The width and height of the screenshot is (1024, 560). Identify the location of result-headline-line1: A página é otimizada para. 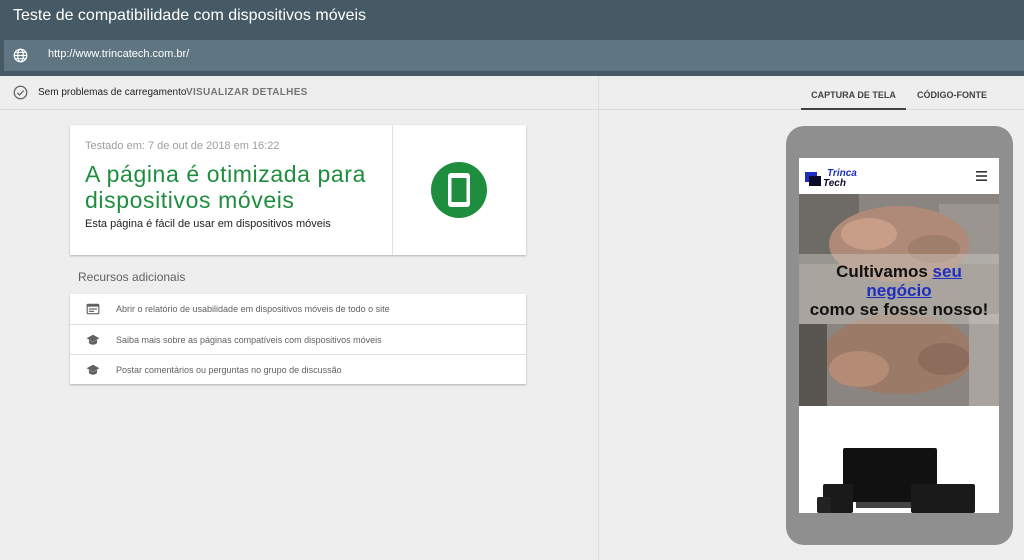
(225, 174).